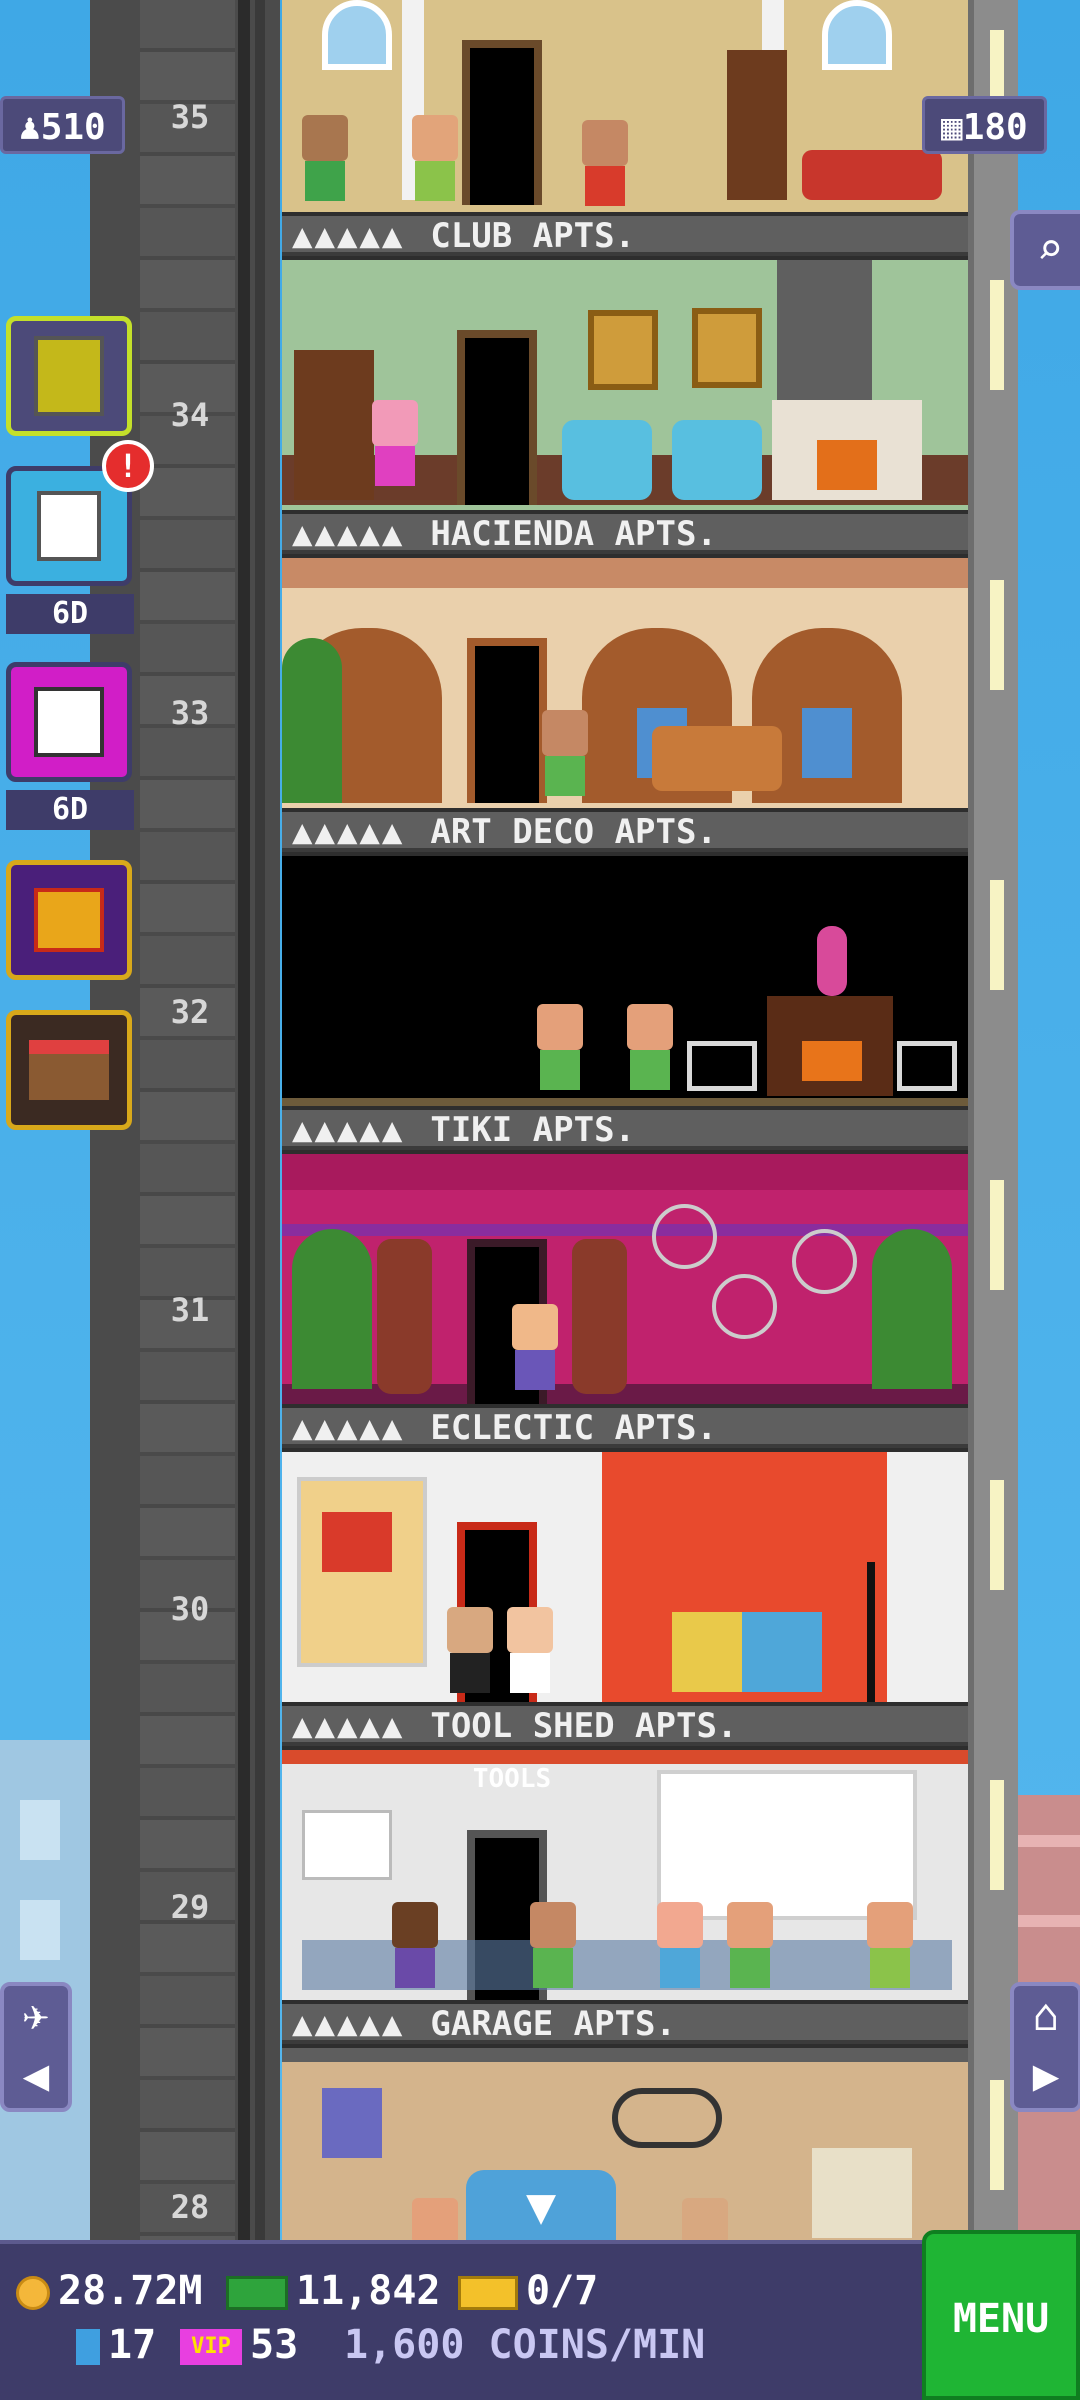 The width and height of the screenshot is (1080, 2400). Describe the element at coordinates (553, 2024) in the screenshot. I see `floor-29-name: GARAGE APTS.` at that location.